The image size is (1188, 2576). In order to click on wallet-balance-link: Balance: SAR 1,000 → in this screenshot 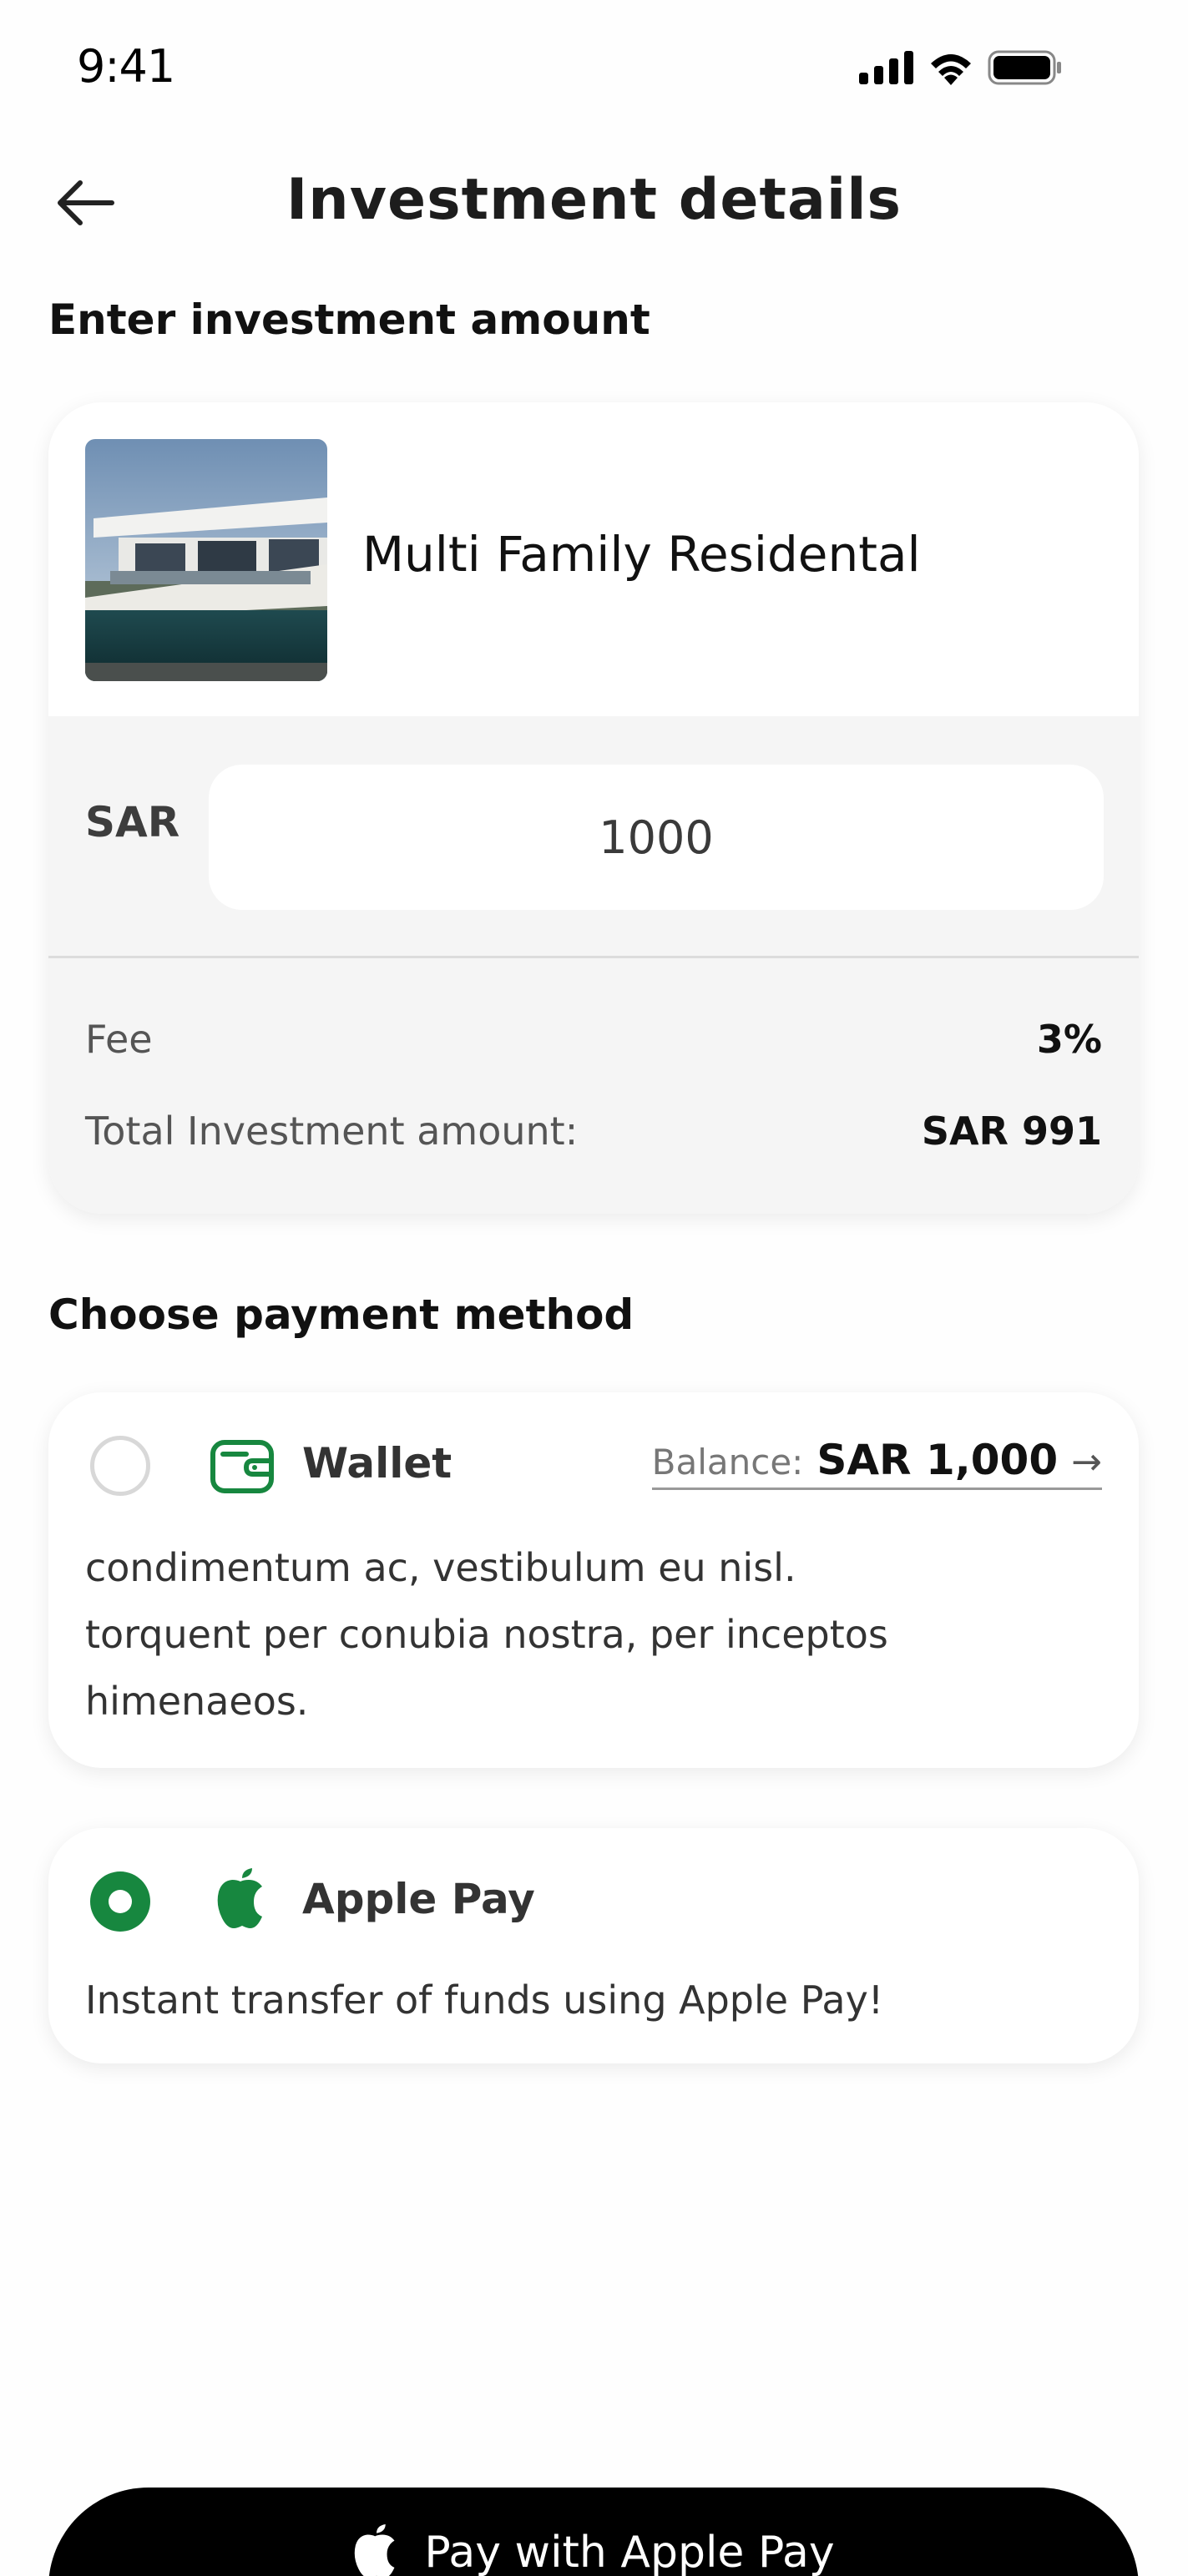, I will do `click(877, 1463)`.